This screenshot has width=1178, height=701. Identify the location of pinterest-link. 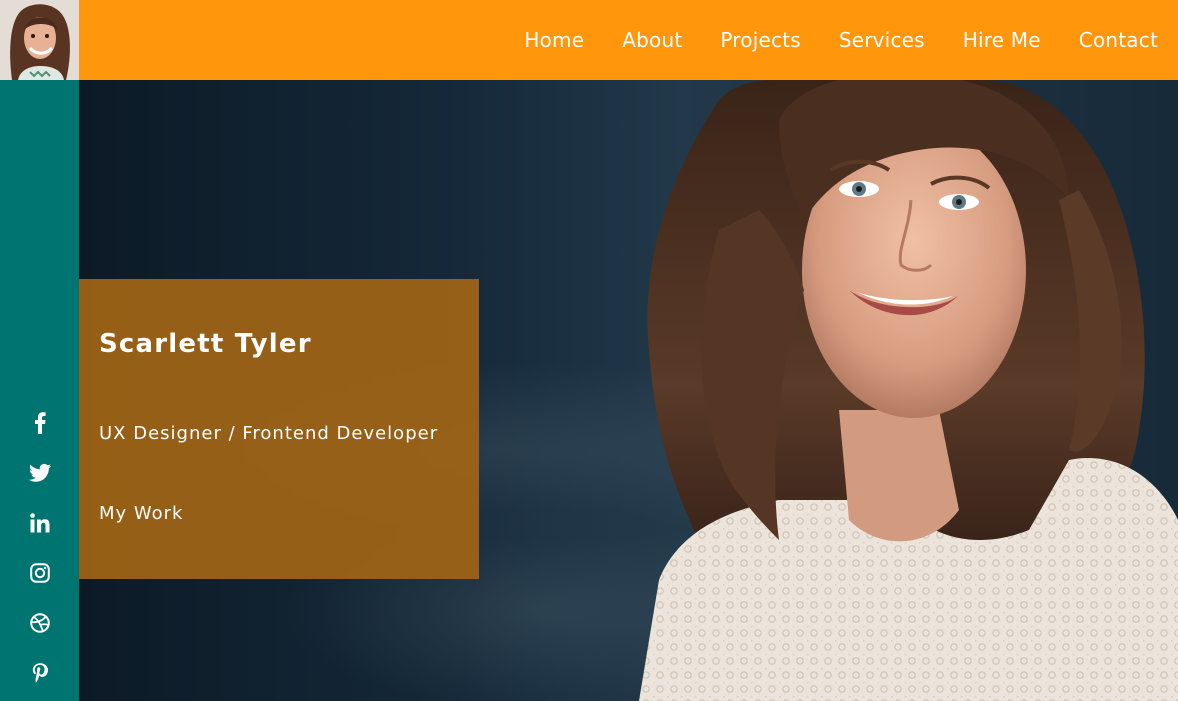
(39, 673).